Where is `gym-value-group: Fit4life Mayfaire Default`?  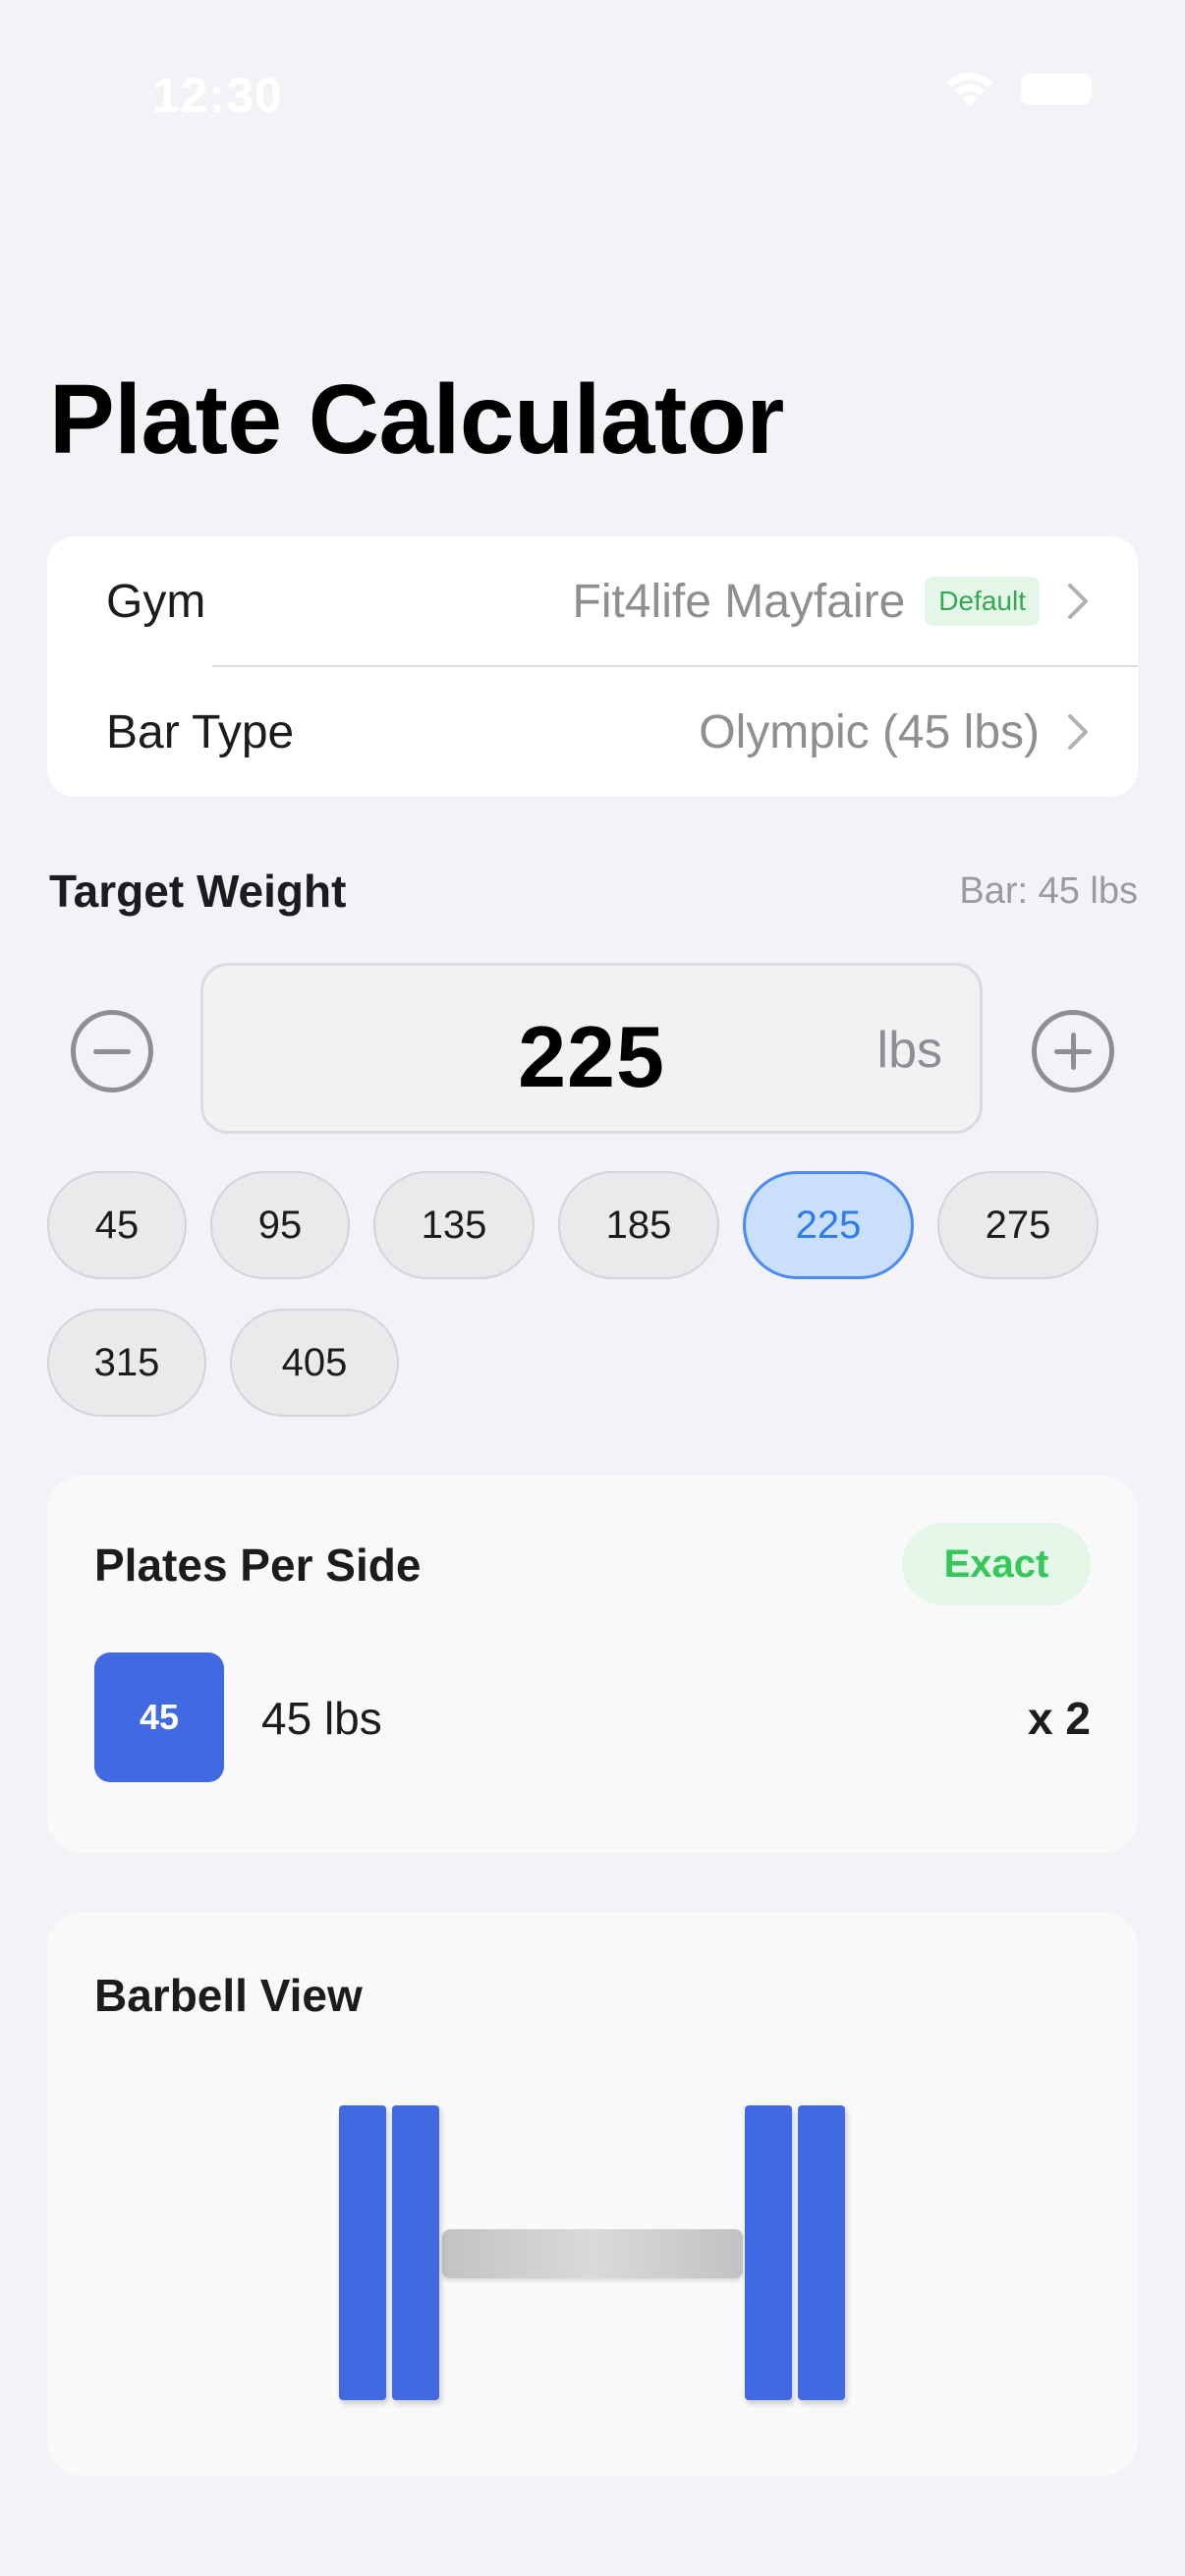
gym-value-group: Fit4life Mayfaire Default is located at coordinates (831, 602).